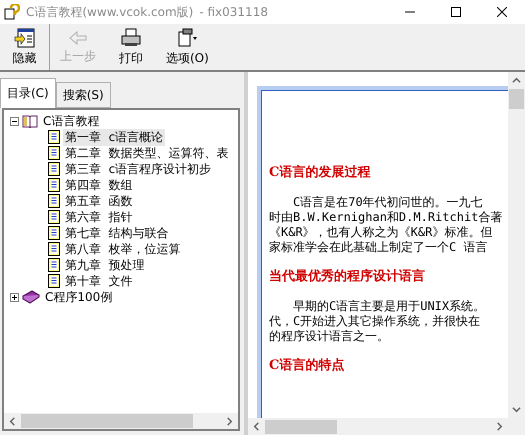  Describe the element at coordinates (375, 321) in the screenshot. I see `paragraph-line: 代，C开始进入其它操作系统，并很快在` at that location.